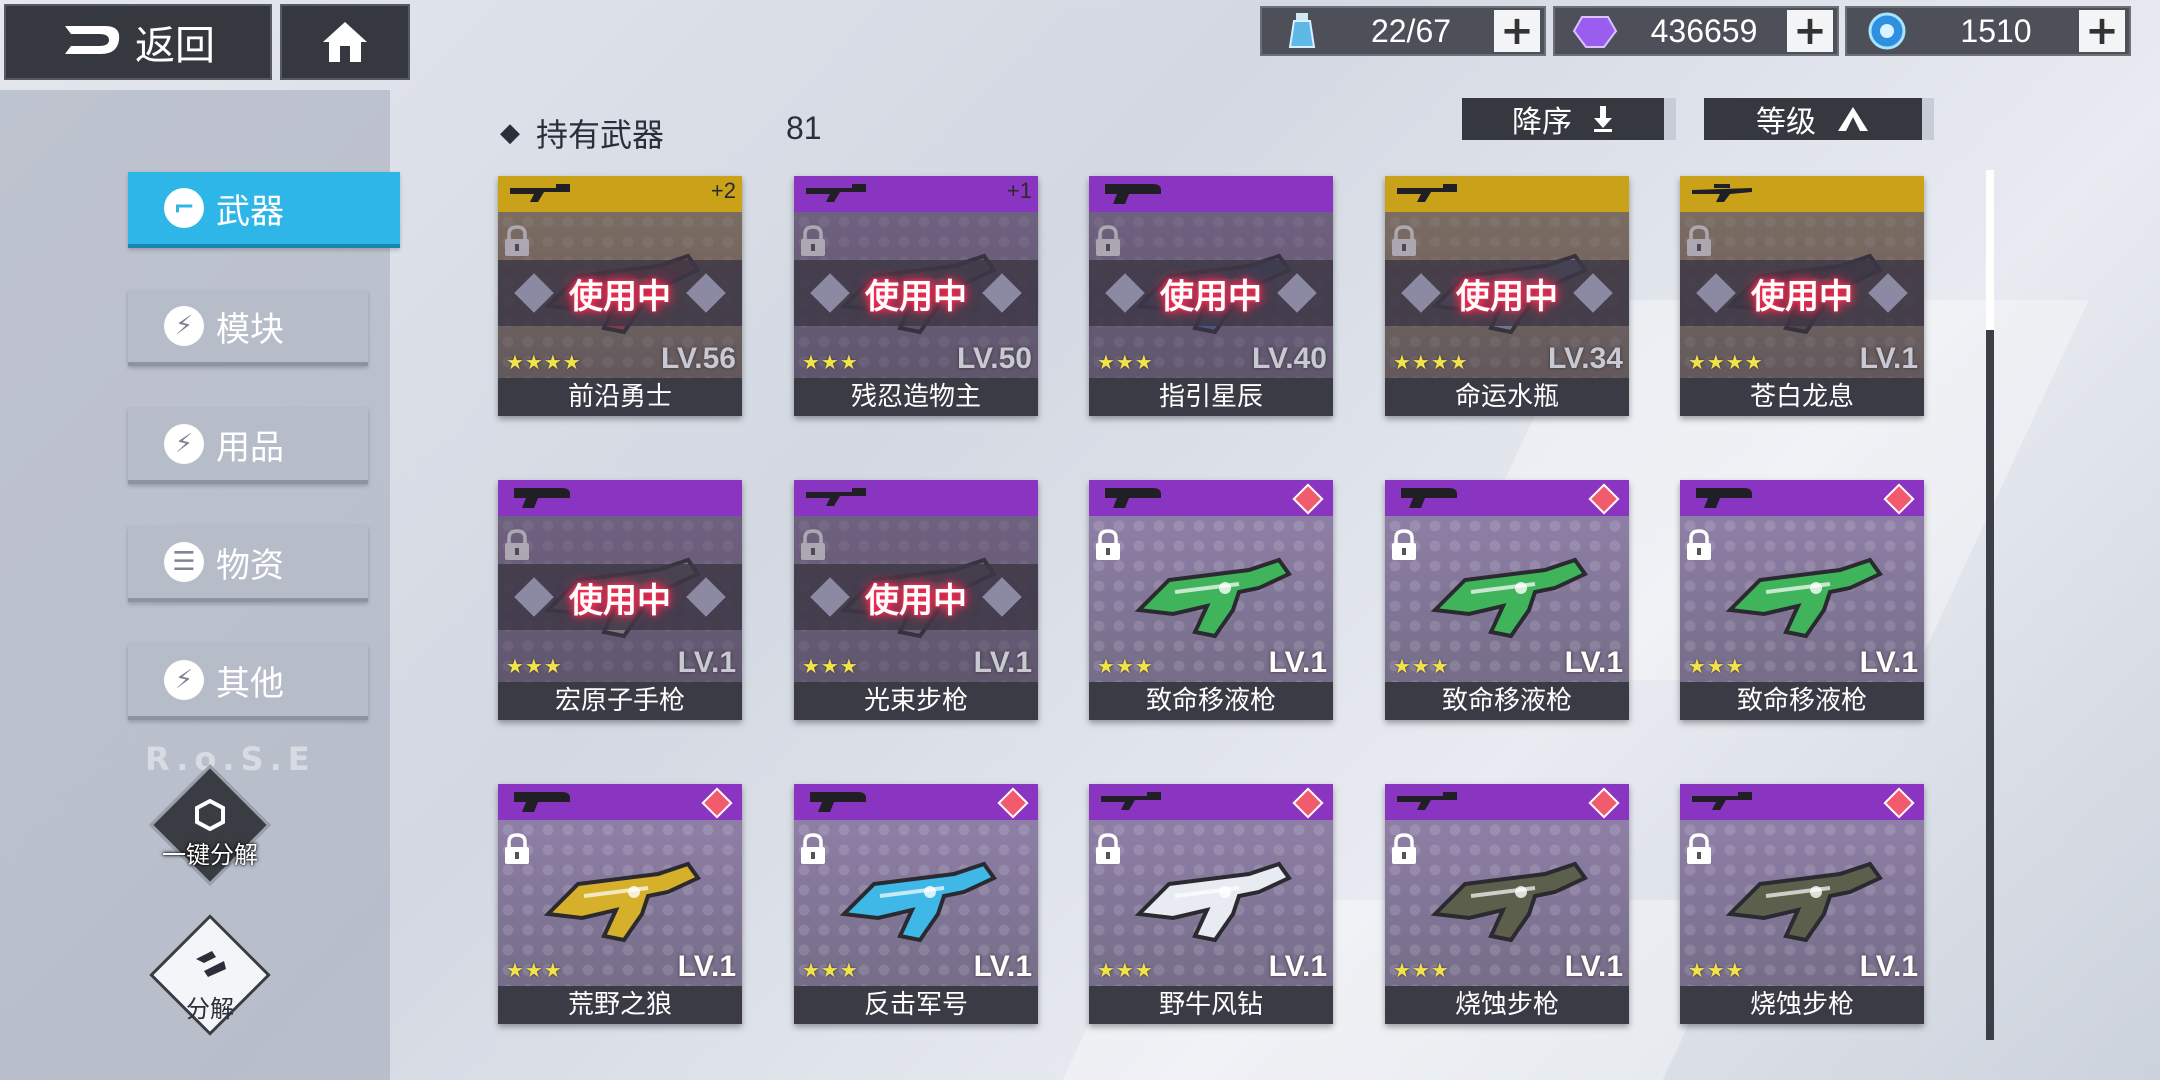 Image resolution: width=2160 pixels, height=1080 pixels. Describe the element at coordinates (2102, 31) in the screenshot. I see `add-orb-button: +` at that location.